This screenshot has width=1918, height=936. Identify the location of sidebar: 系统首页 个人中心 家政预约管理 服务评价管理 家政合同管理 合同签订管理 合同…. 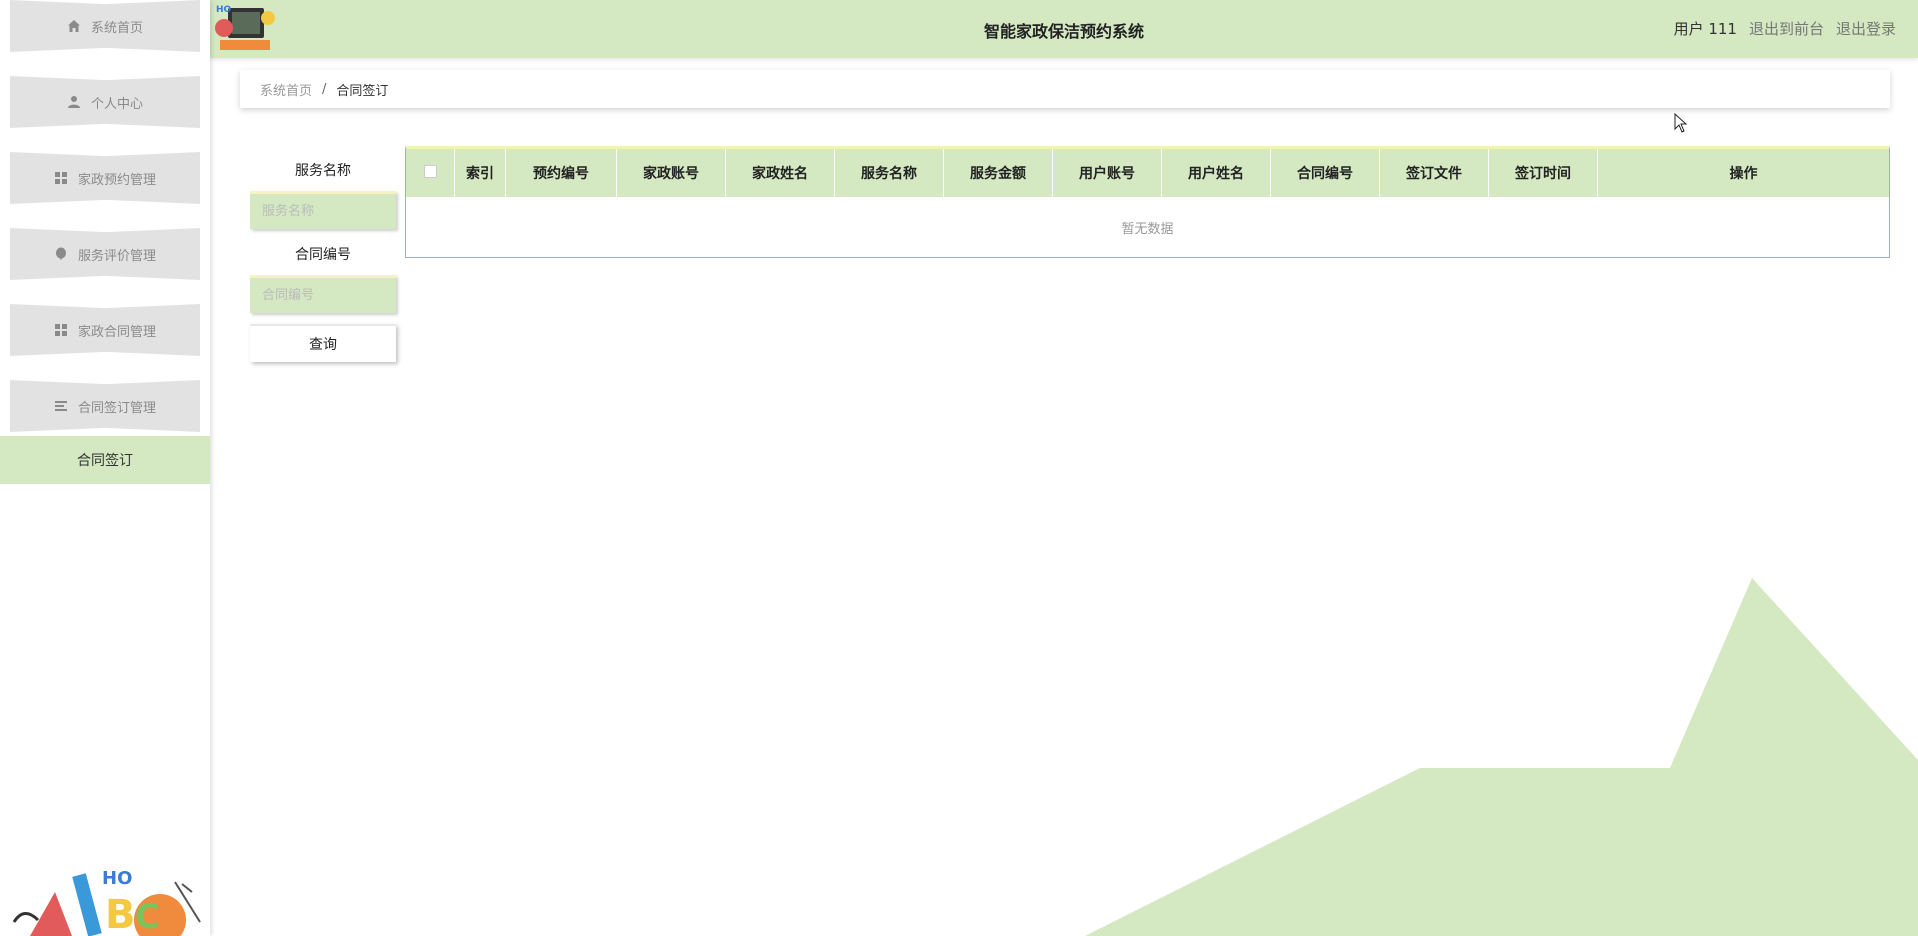
(105, 468).